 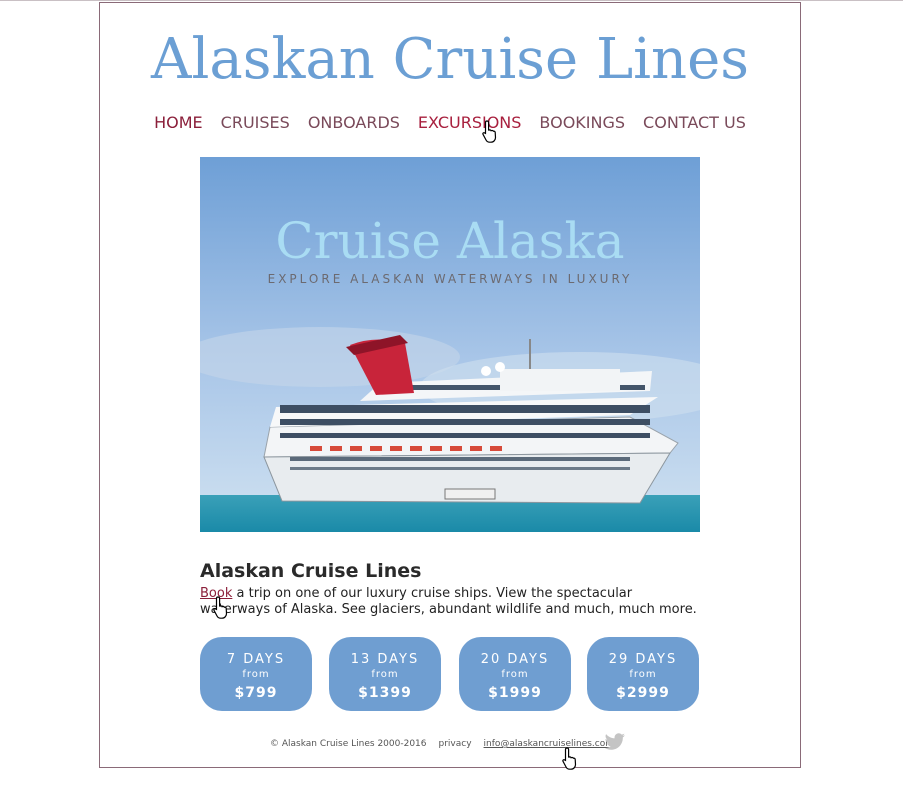 What do you see at coordinates (256, 693) in the screenshot?
I see `package-price: $799` at bounding box center [256, 693].